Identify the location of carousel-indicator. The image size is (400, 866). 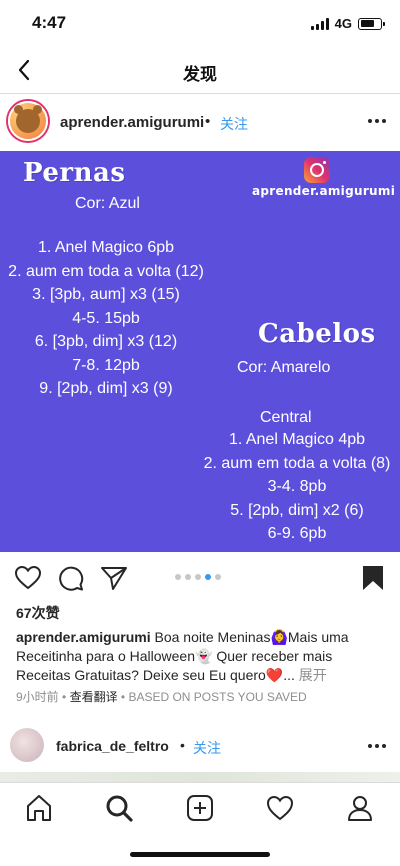
(198, 577).